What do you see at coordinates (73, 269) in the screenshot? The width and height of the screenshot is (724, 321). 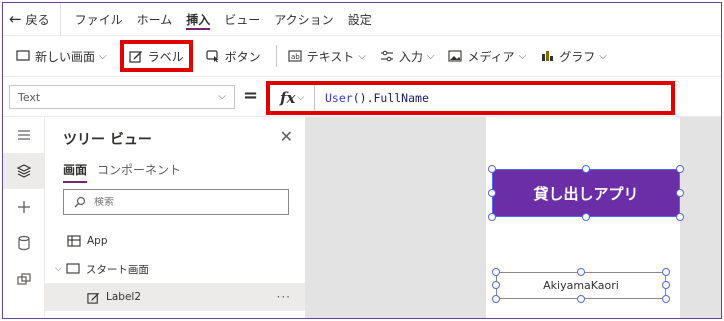 I see `screen-icon` at bounding box center [73, 269].